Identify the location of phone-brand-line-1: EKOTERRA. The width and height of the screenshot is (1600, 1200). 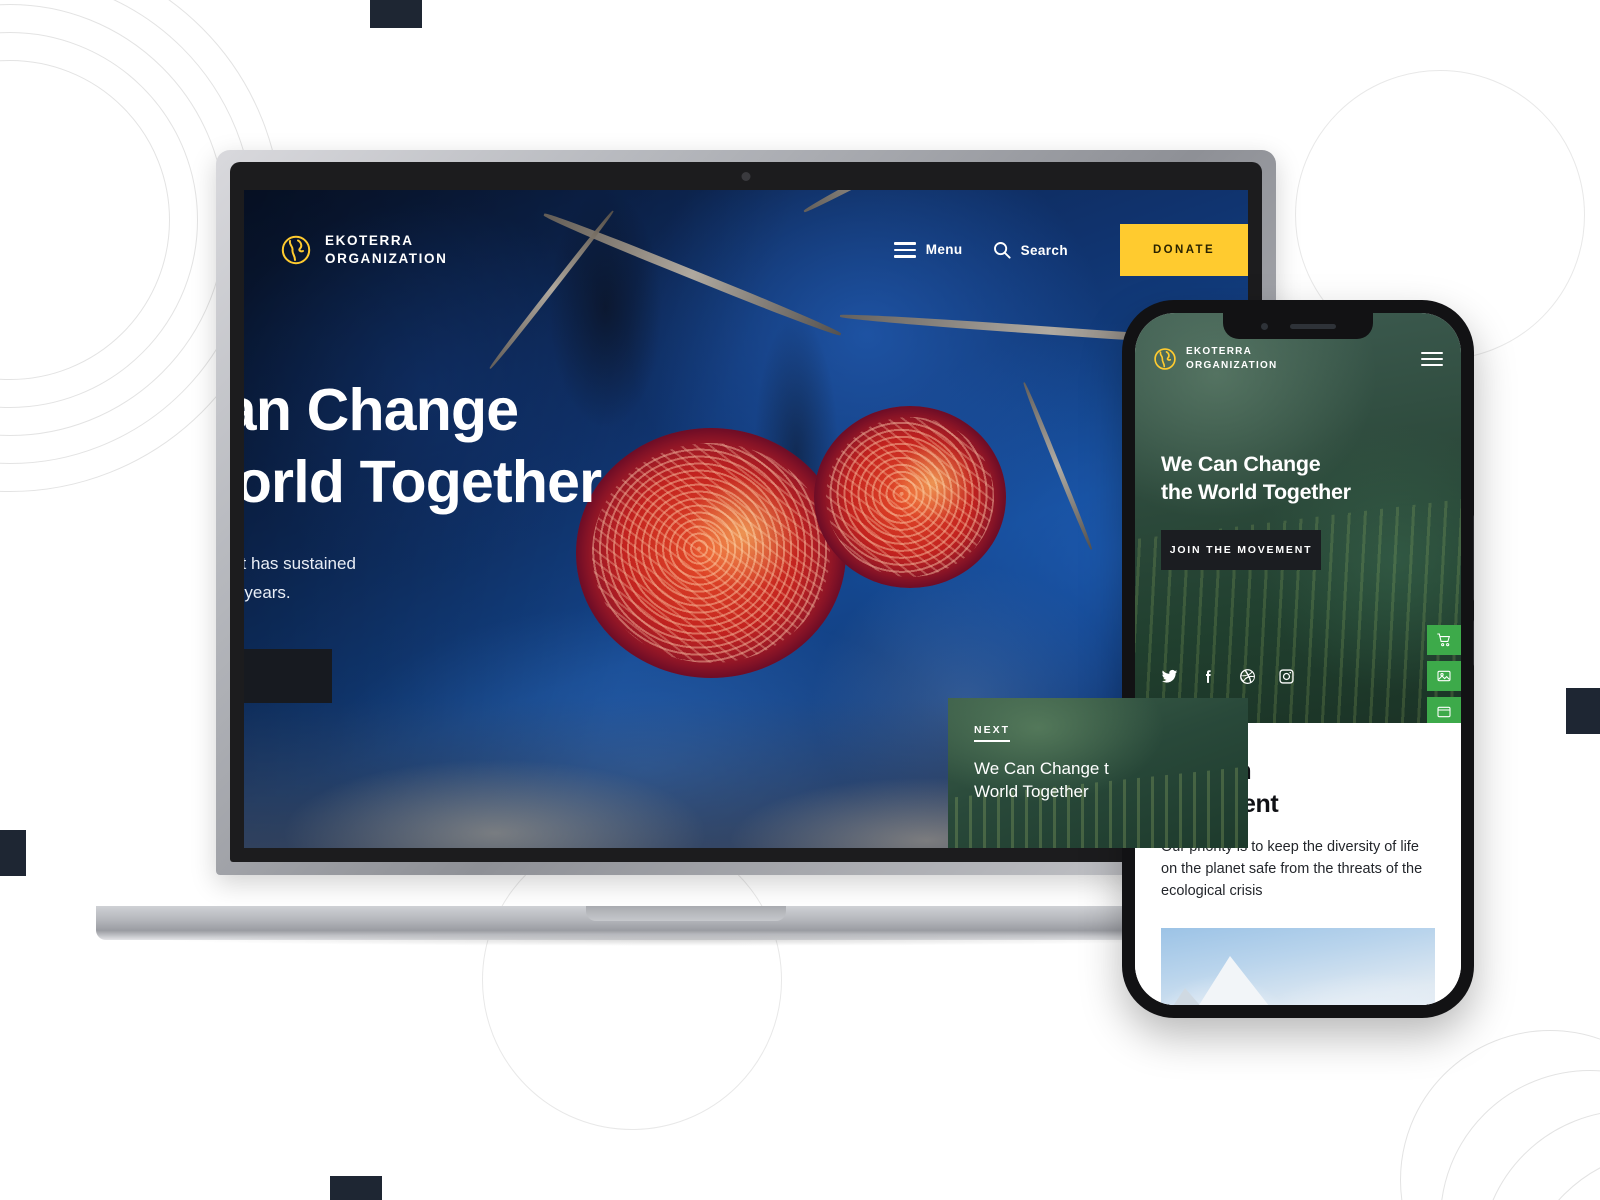
(1219, 351).